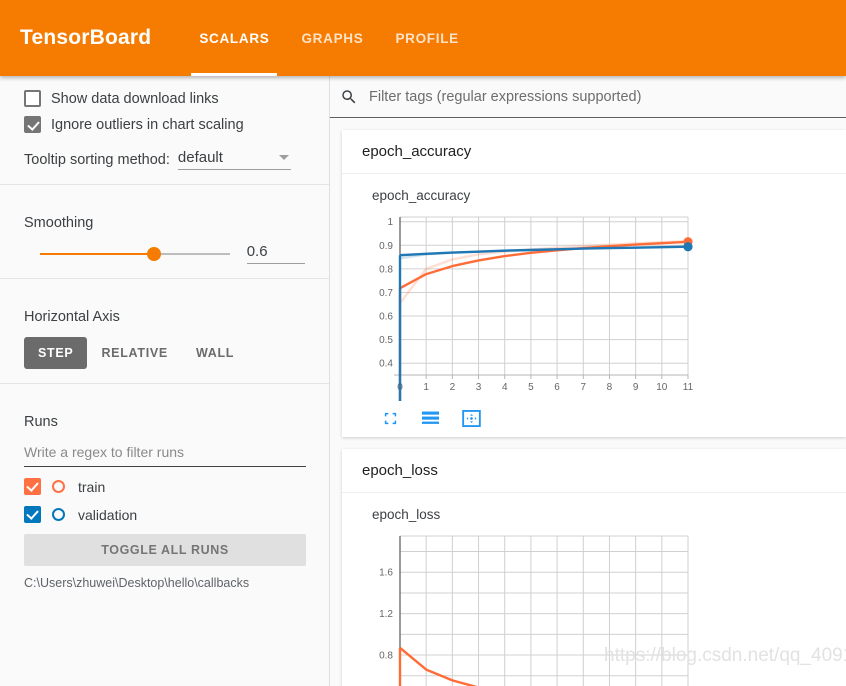 The height and width of the screenshot is (686, 846). What do you see at coordinates (557, 387) in the screenshot?
I see `svg-text: 6` at bounding box center [557, 387].